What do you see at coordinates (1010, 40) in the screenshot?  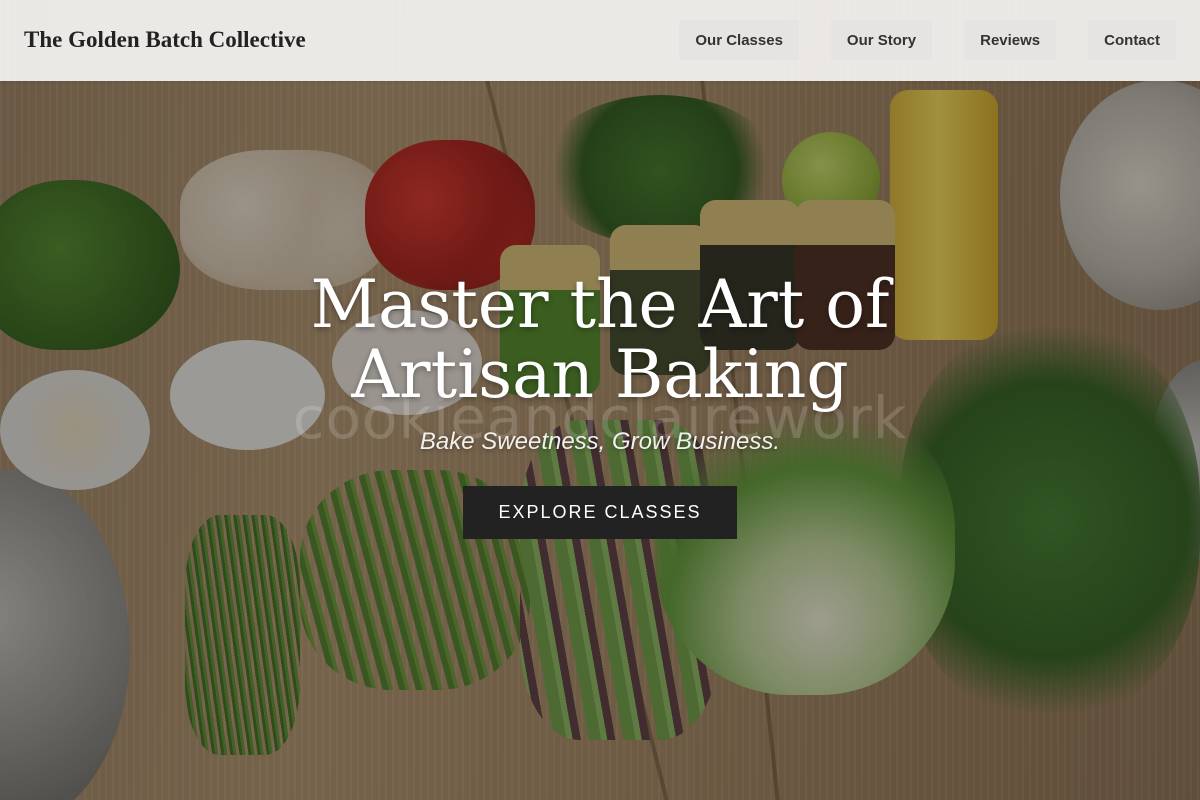 I see `nav-reviews-button: Reviews` at bounding box center [1010, 40].